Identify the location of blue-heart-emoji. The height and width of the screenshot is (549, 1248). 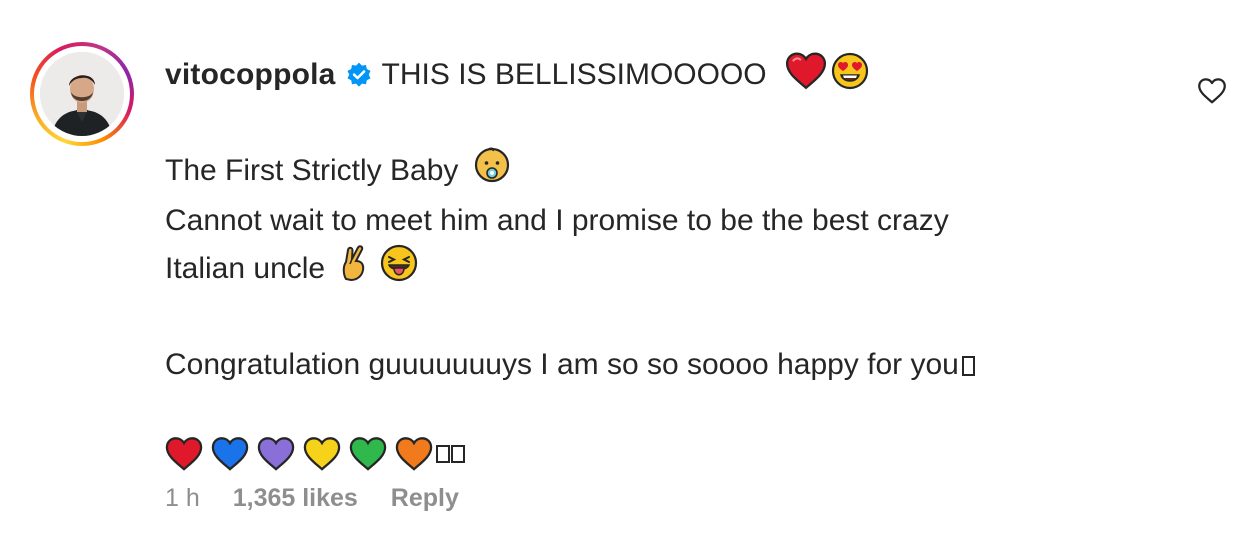
(230, 454).